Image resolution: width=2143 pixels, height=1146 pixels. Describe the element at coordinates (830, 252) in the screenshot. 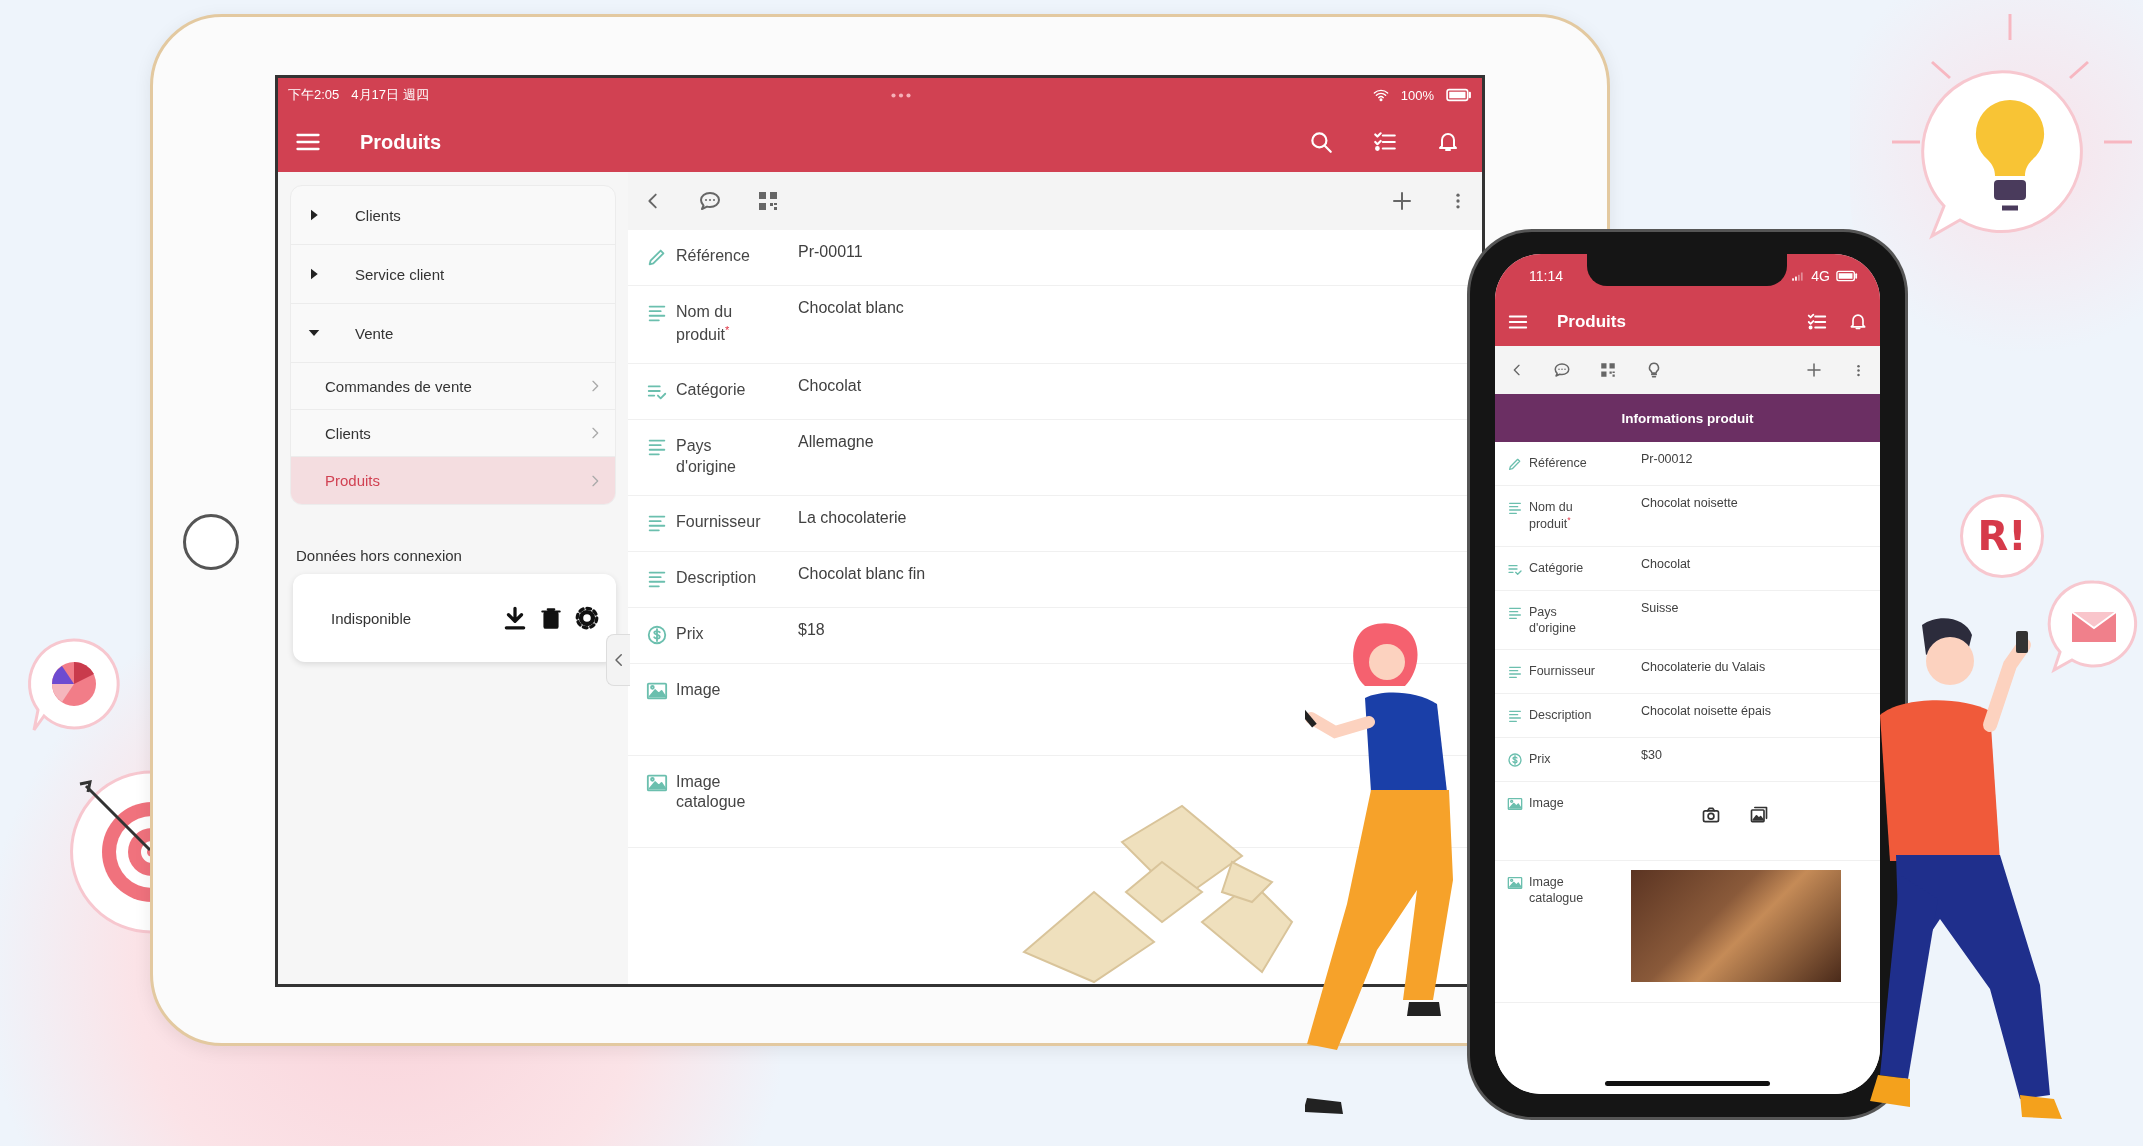

I see `field-value: Pr-00011` at that location.